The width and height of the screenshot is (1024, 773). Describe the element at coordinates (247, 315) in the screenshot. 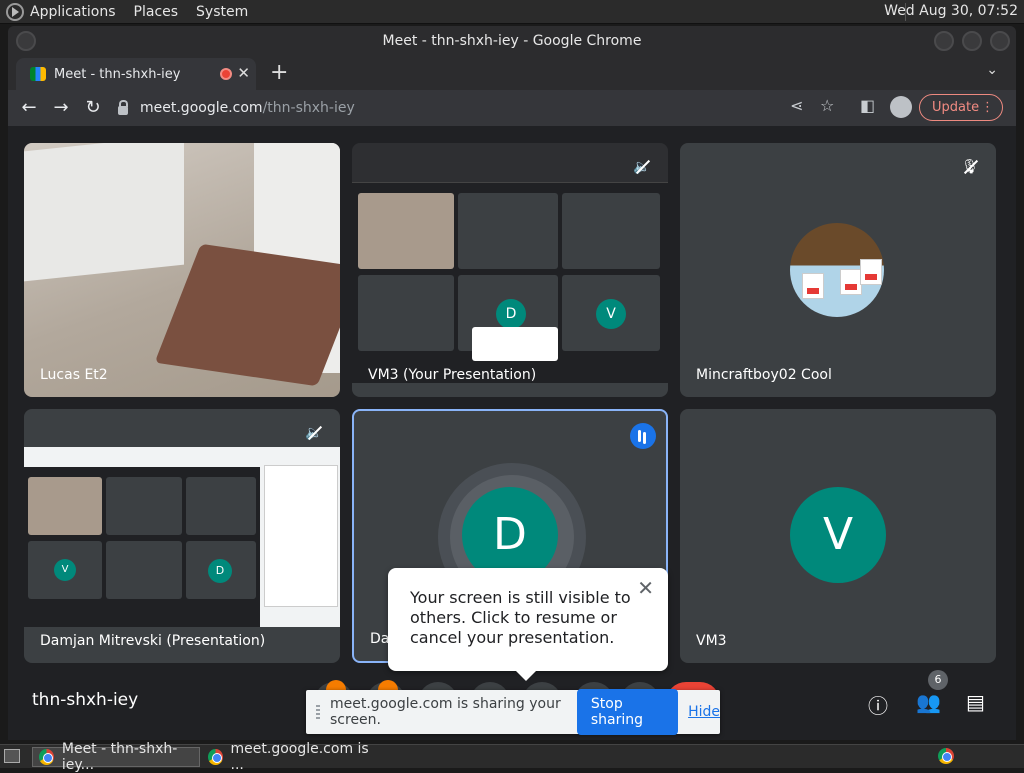

I see `video-scene-mat` at that location.